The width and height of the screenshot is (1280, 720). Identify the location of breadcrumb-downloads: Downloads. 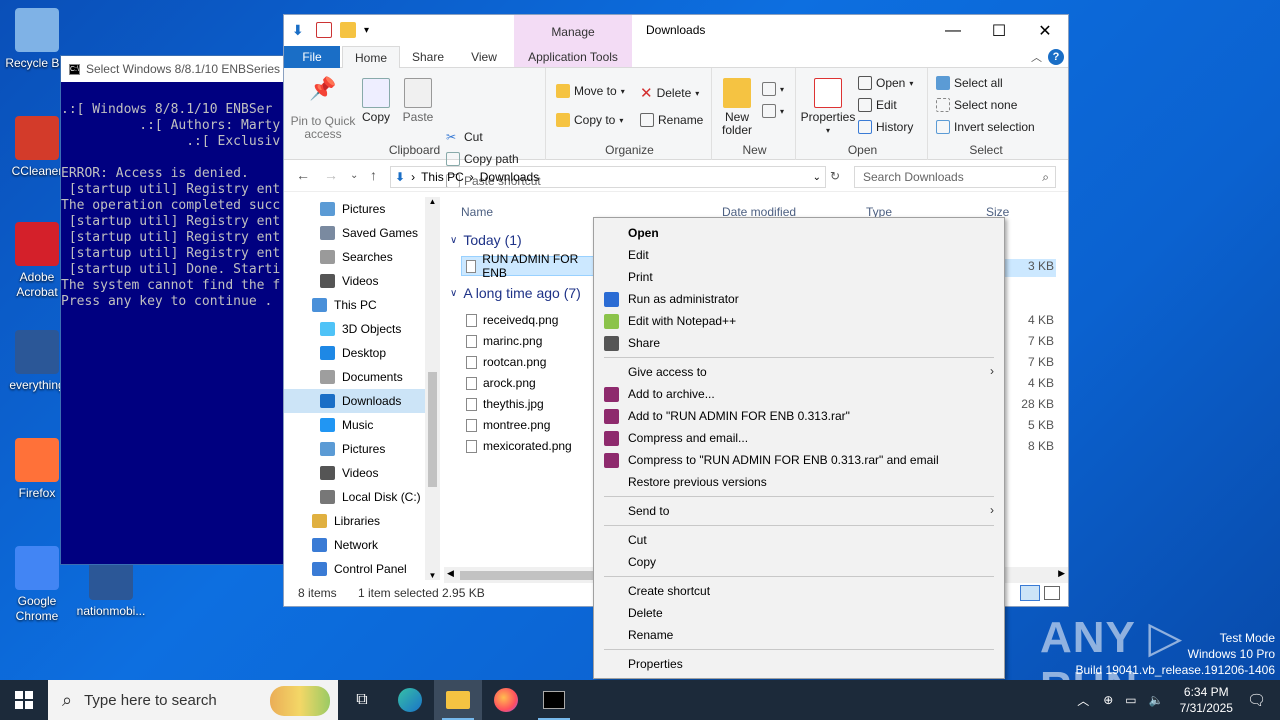
(509, 177).